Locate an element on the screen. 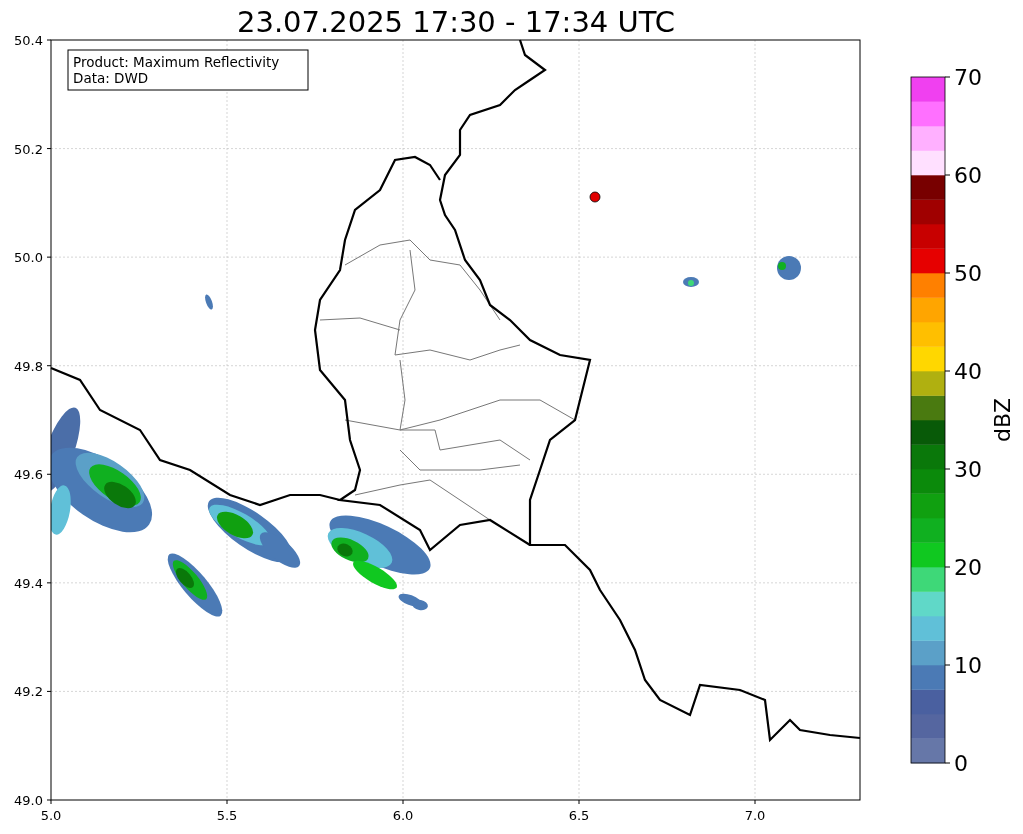  colorbar-tick-label: 70 is located at coordinates (968, 77).